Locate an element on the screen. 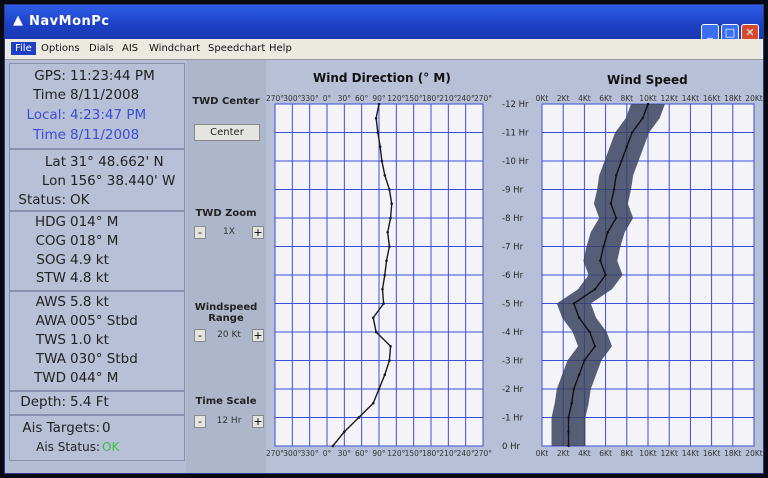 This screenshot has height=478, width=768. x-tick-label-top: 330° is located at coordinates (310, 98).